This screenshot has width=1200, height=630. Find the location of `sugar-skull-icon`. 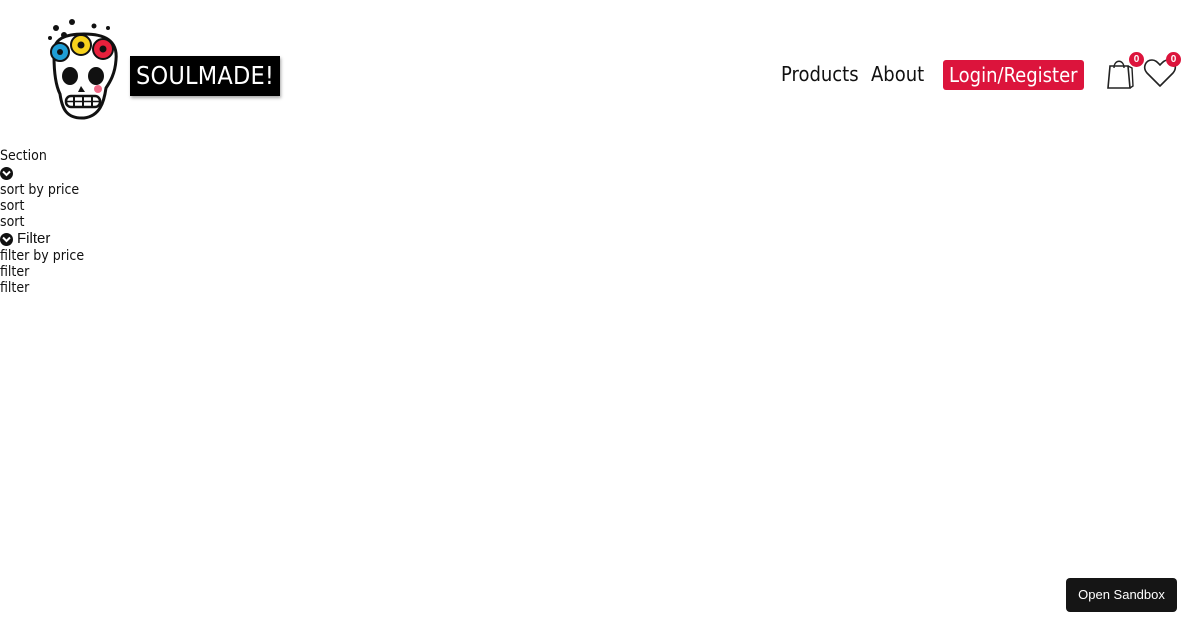

sugar-skull-icon is located at coordinates (83, 69).